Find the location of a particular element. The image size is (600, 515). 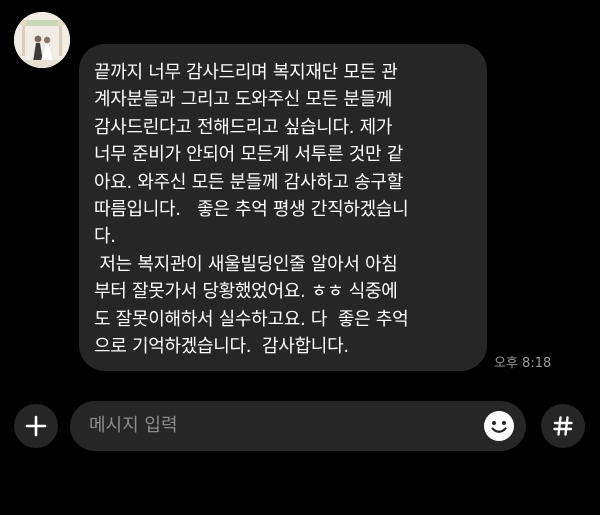

hash-icon is located at coordinates (563, 426).